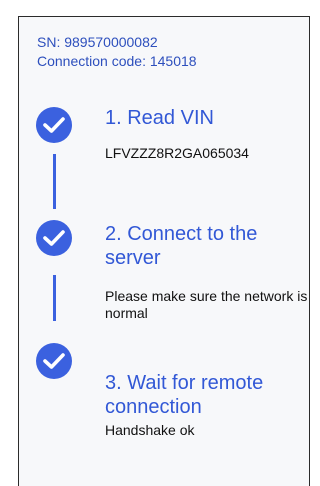 The width and height of the screenshot is (320, 486). What do you see at coordinates (54, 125) in the screenshot?
I see `step-1-check-icon` at bounding box center [54, 125].